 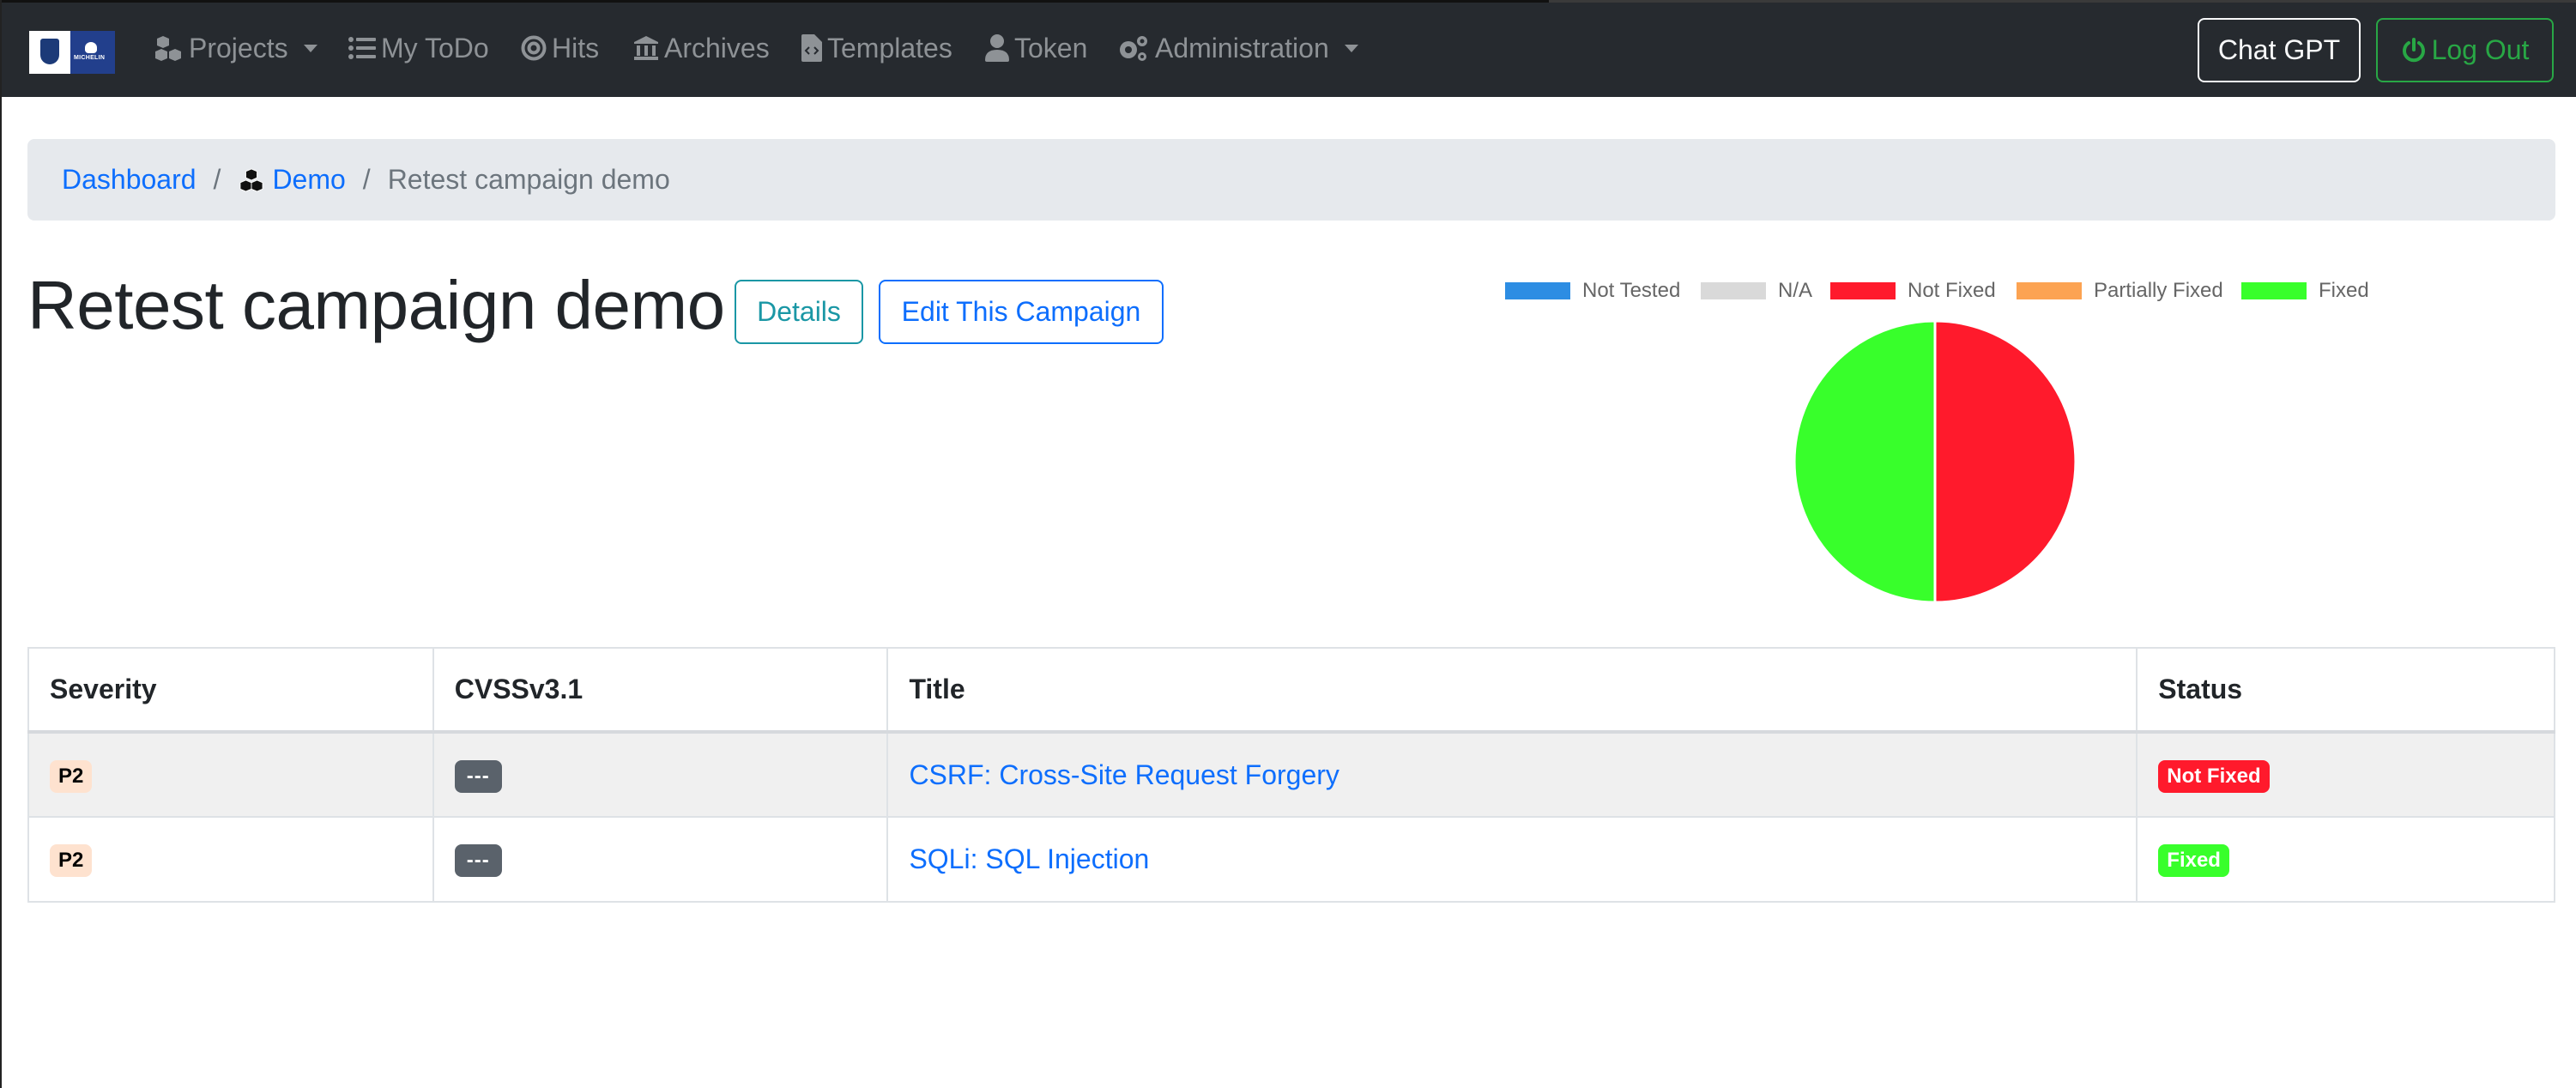 I want to click on cell-status: Fixed, so click(x=2345, y=859).